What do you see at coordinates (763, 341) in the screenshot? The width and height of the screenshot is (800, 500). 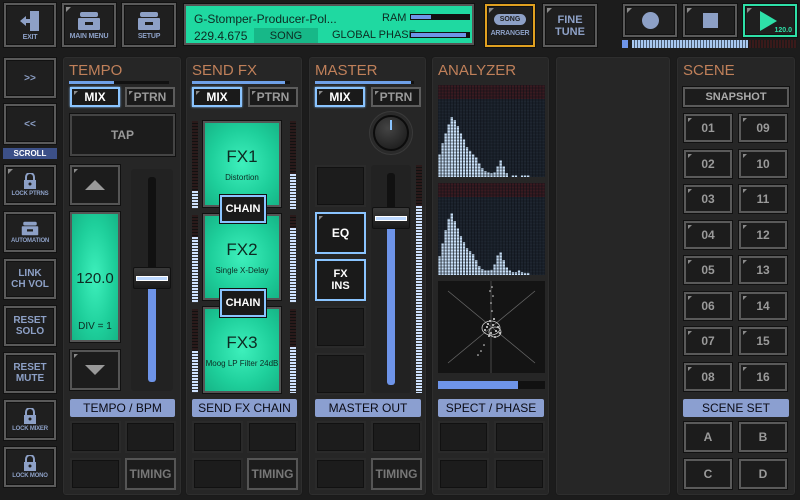 I see `scene-slot: 15` at bounding box center [763, 341].